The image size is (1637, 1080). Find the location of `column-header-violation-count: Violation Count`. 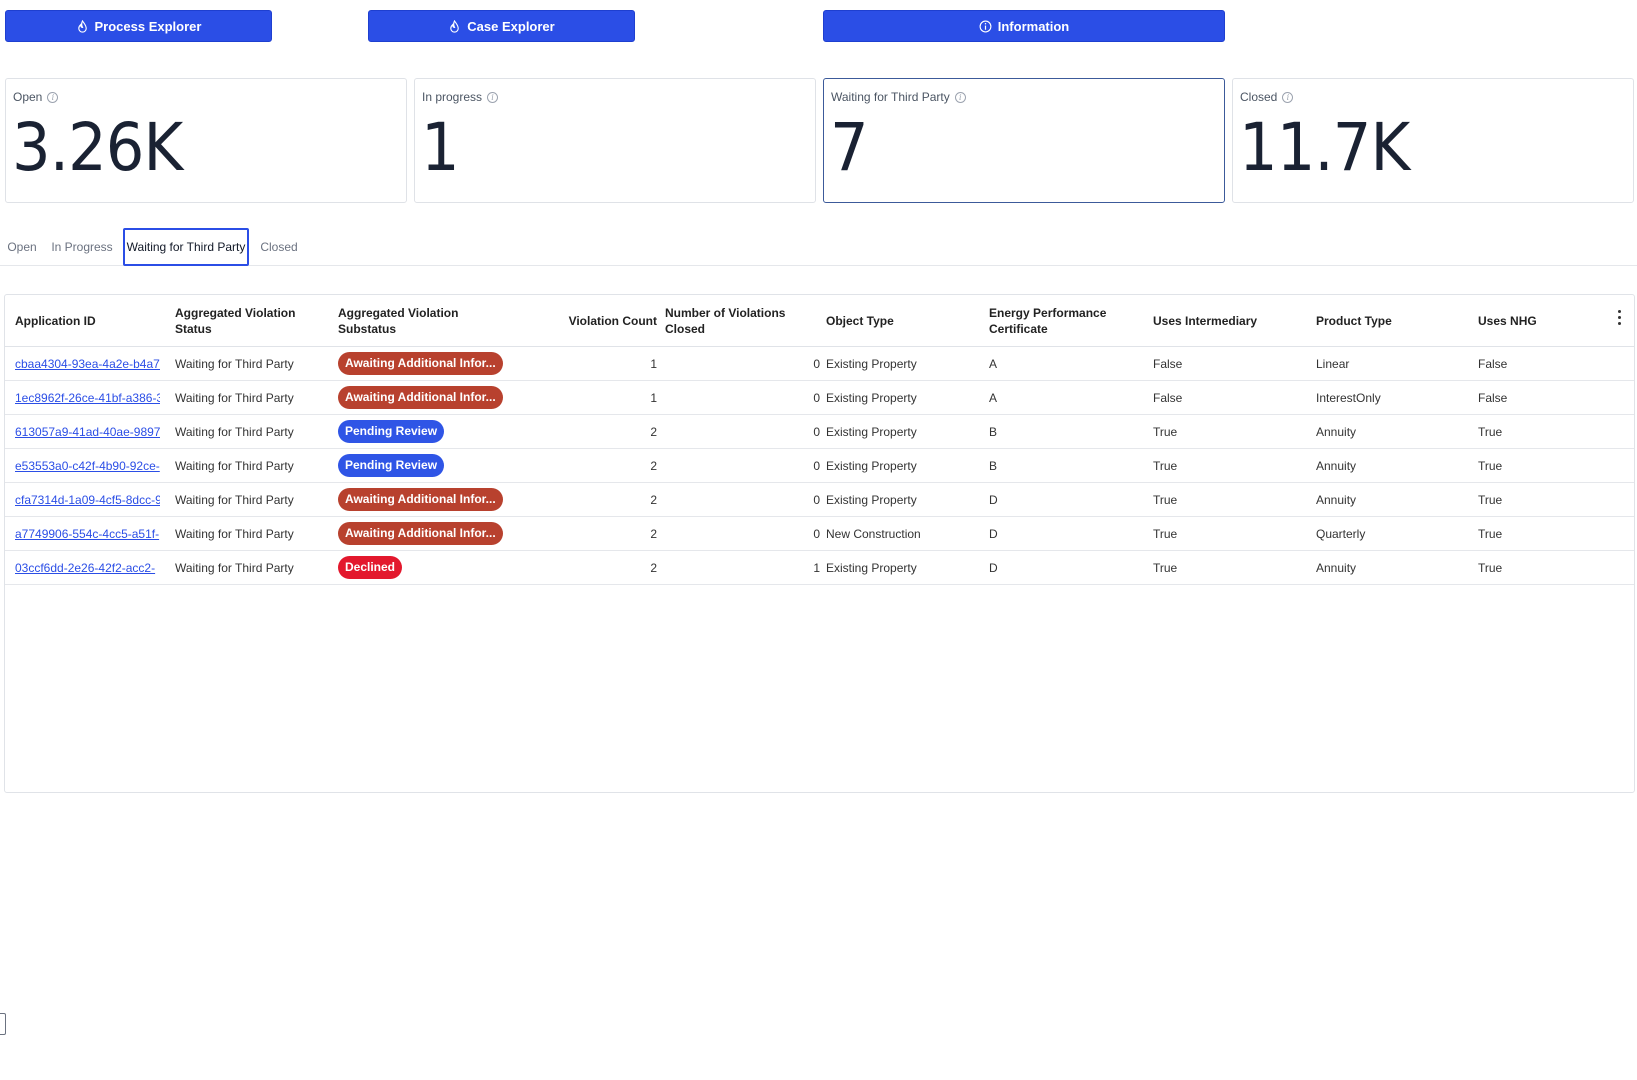

column-header-violation-count: Violation Count is located at coordinates (601, 321).